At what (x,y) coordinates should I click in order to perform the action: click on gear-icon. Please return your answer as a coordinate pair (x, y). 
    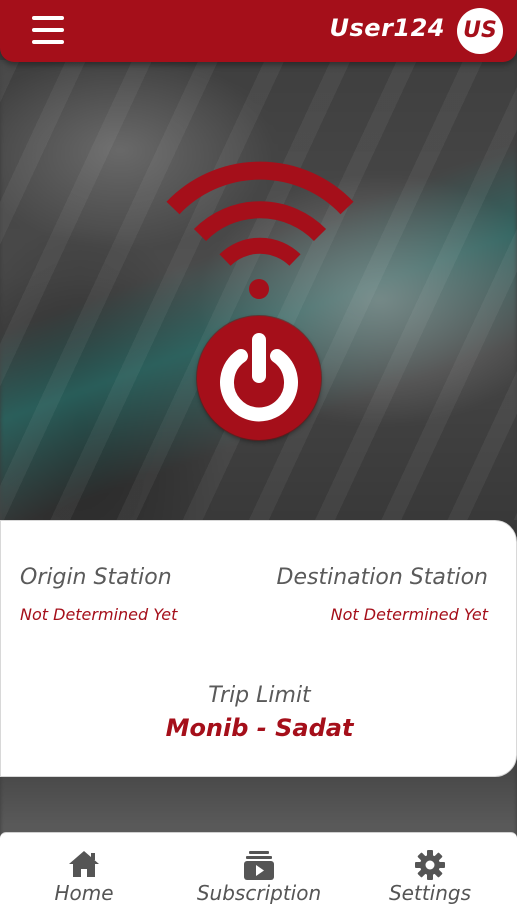
    Looking at the image, I should click on (430, 865).